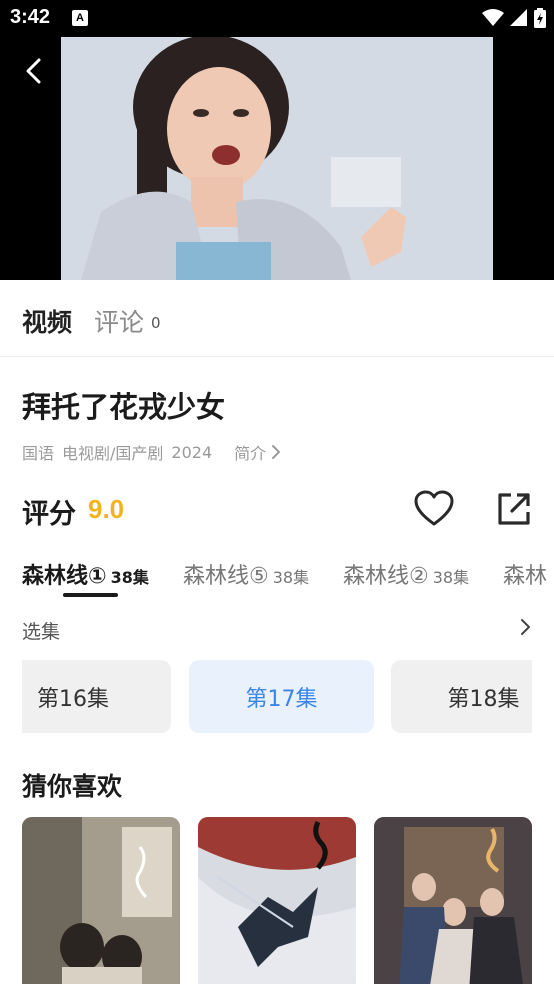 The width and height of the screenshot is (554, 984). What do you see at coordinates (277, 319) in the screenshot?
I see `content-tabs: 视频 评论 0` at bounding box center [277, 319].